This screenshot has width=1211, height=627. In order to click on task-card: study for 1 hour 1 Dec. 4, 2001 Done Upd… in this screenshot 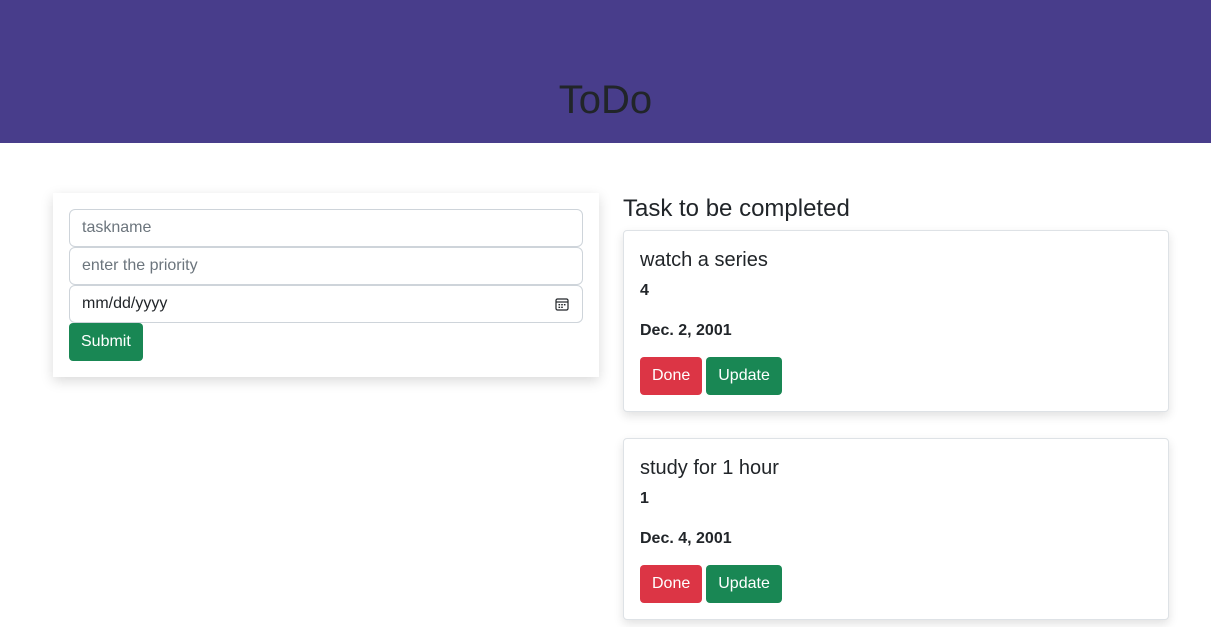, I will do `click(896, 529)`.